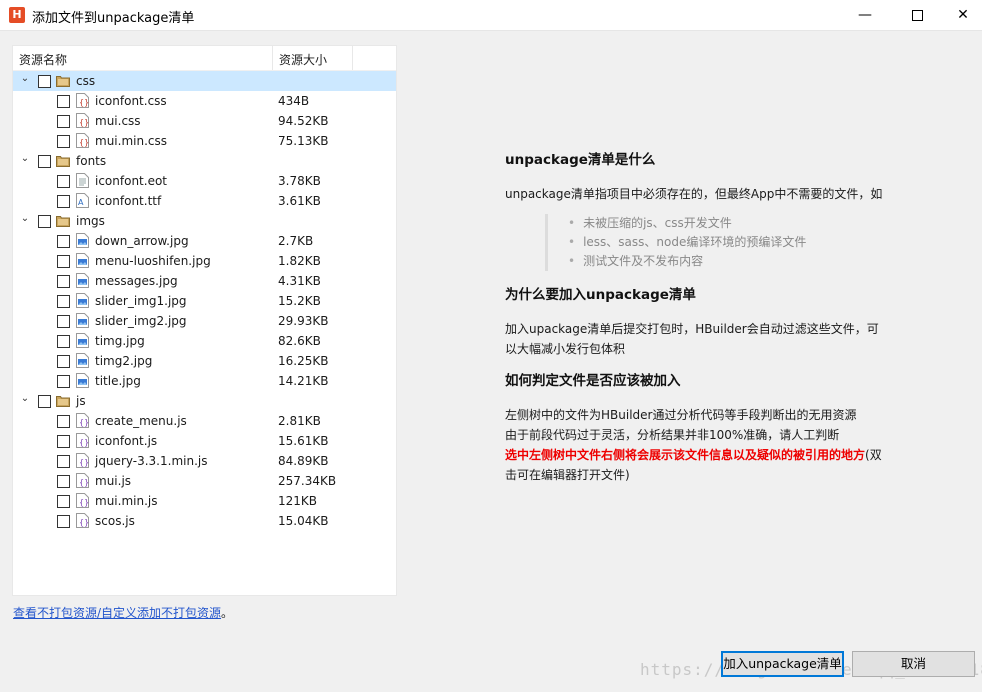 This screenshot has height=692, width=982. What do you see at coordinates (204, 141) in the screenshot?
I see `tree-file-row: {} mui.min.css 75.13KB` at bounding box center [204, 141].